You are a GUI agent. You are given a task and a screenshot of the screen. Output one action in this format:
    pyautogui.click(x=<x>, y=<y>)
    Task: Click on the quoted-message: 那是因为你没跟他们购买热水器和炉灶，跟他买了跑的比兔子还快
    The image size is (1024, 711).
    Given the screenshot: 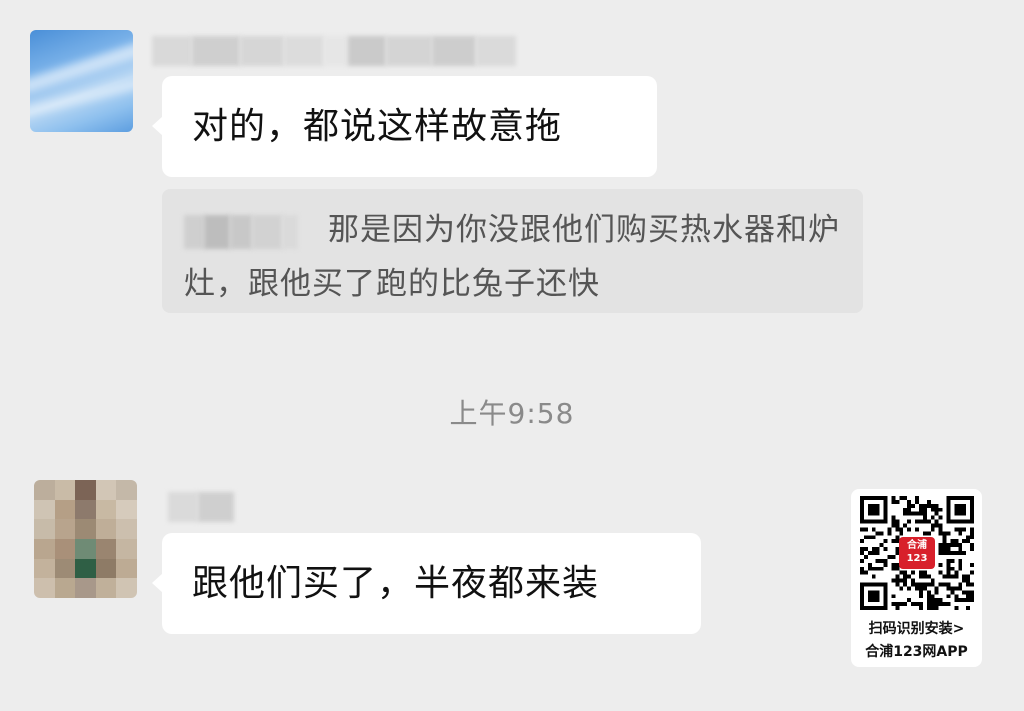 What is the action you would take?
    pyautogui.click(x=512, y=251)
    